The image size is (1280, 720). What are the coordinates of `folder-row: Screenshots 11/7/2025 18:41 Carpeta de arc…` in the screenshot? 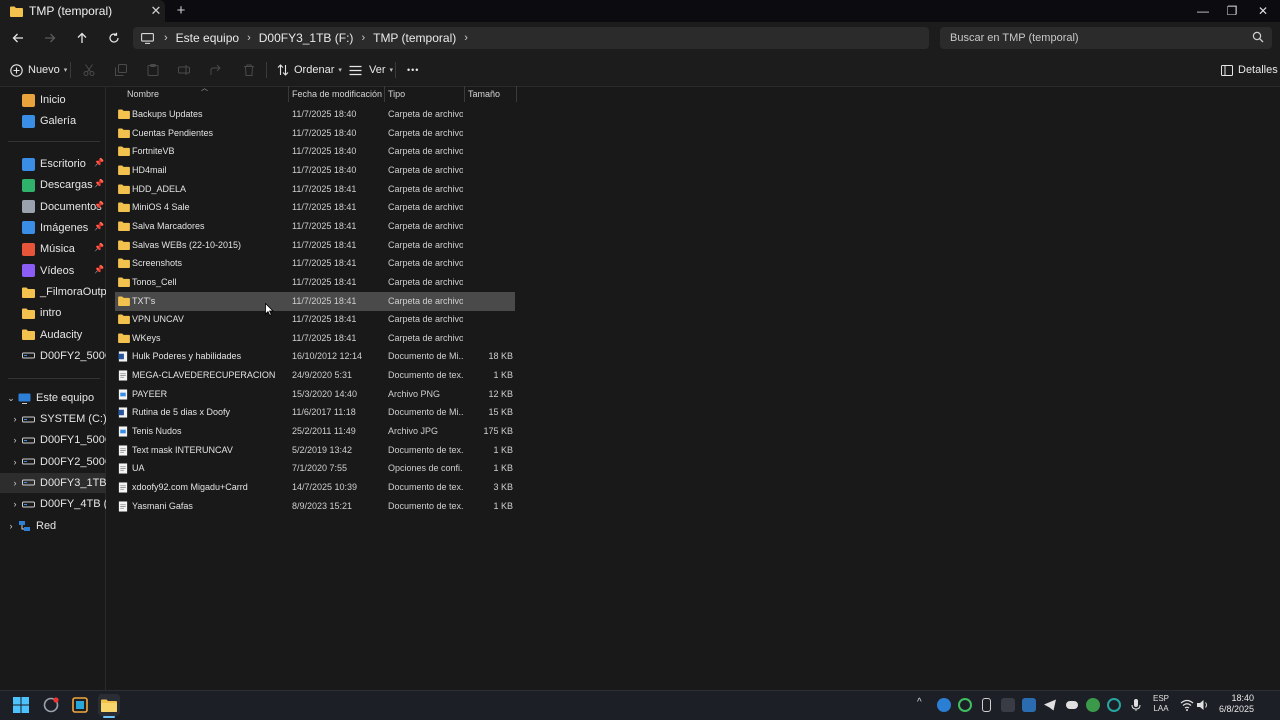 It's located at (315, 263).